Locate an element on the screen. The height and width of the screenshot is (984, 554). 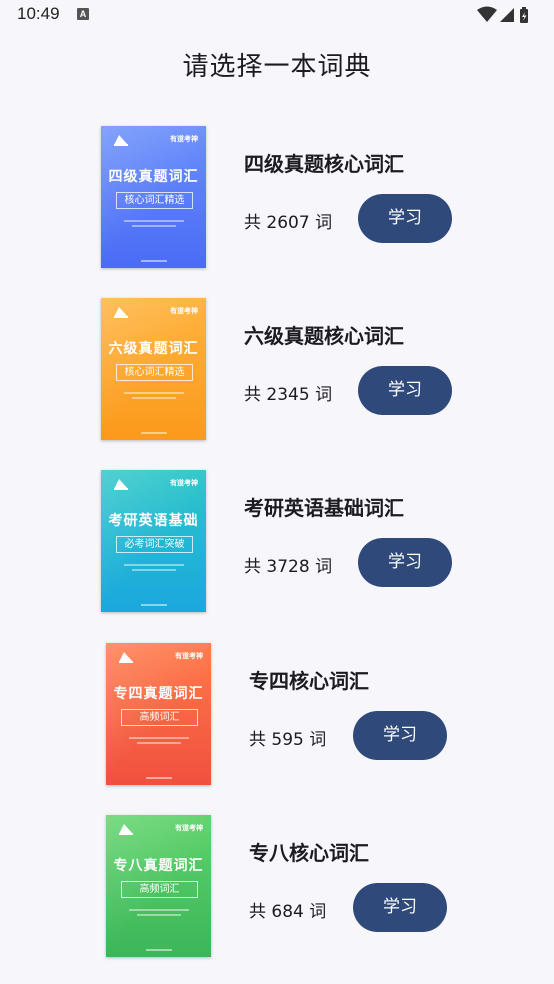
dictionary-name: 考研英语基础词汇 is located at coordinates (324, 508).